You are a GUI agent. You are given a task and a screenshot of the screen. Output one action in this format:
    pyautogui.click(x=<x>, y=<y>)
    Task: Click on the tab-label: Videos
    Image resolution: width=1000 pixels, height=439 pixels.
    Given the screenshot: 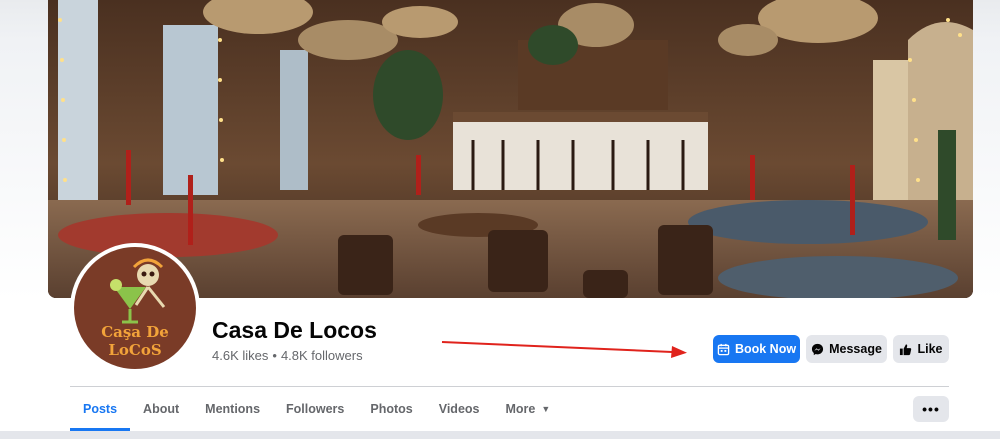 What is the action you would take?
    pyautogui.click(x=459, y=409)
    